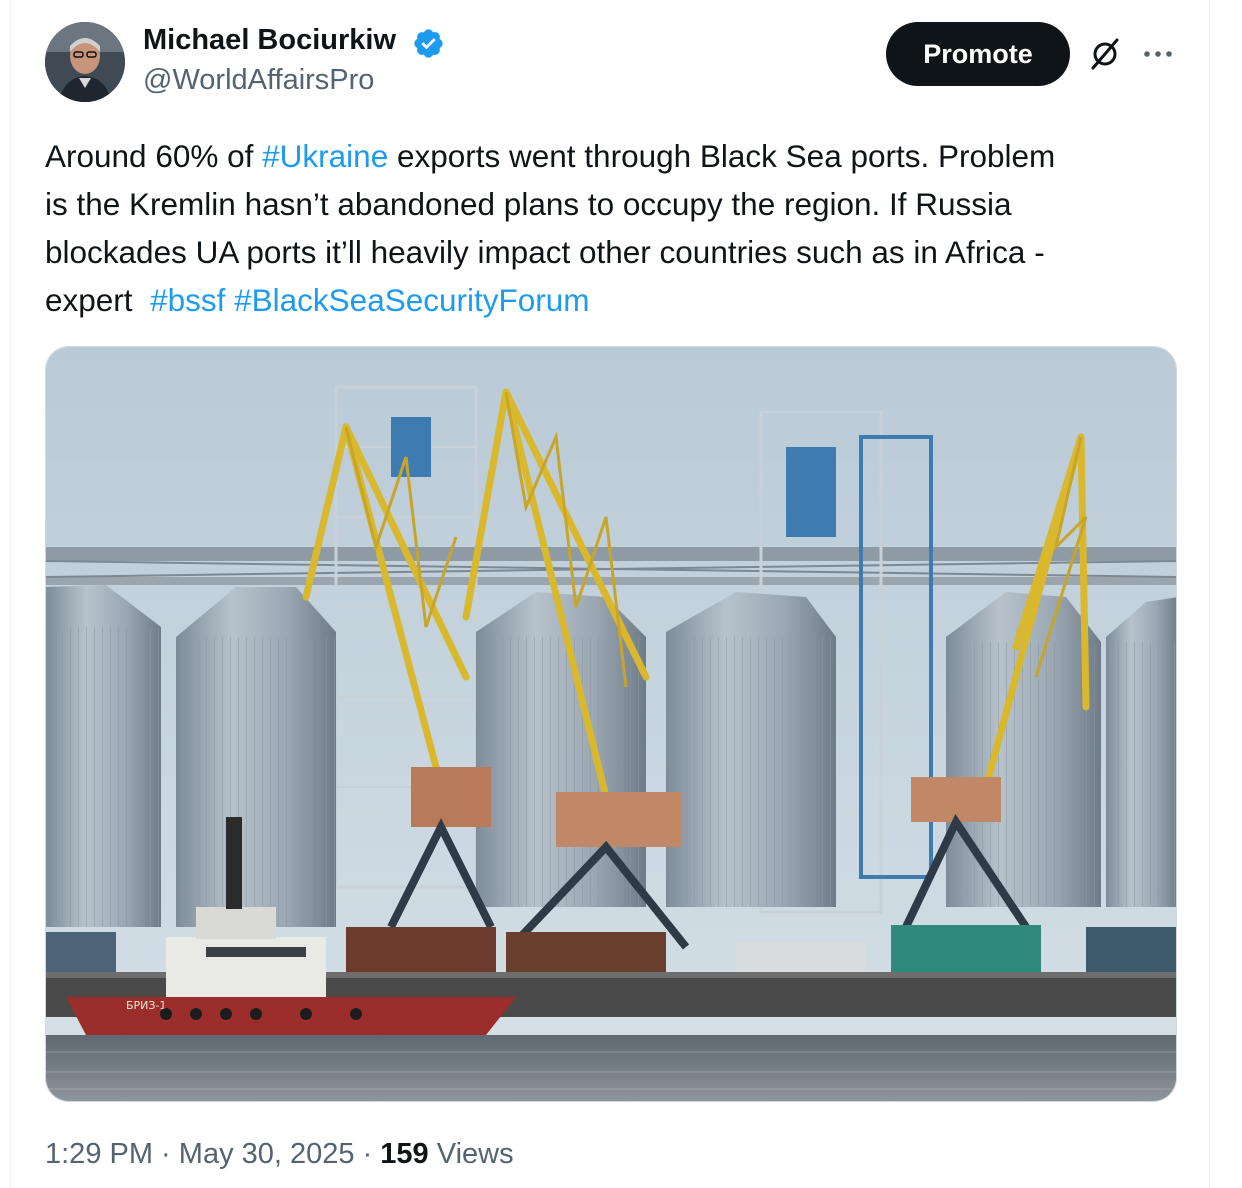  What do you see at coordinates (978, 54) in the screenshot?
I see `promote-button: Promote` at bounding box center [978, 54].